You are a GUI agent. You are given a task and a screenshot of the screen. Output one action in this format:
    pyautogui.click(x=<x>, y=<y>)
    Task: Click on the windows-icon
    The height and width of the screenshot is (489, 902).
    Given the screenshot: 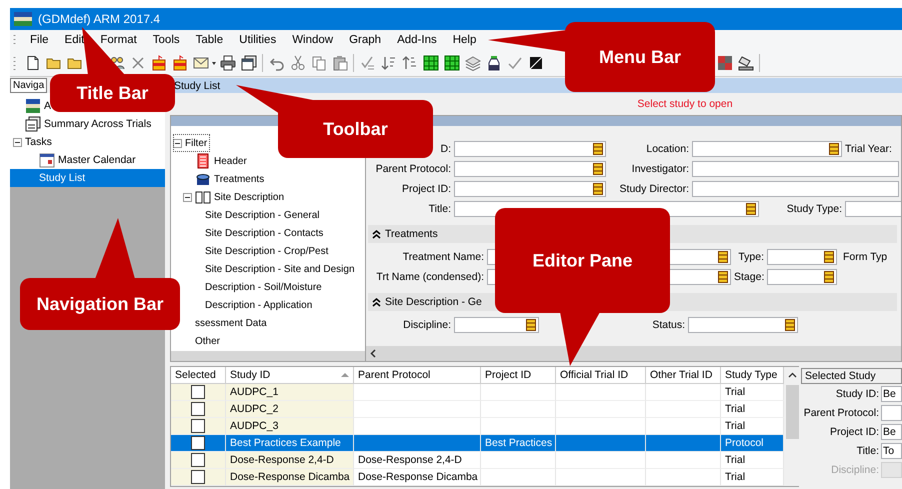 What is the action you would take?
    pyautogui.click(x=248, y=62)
    